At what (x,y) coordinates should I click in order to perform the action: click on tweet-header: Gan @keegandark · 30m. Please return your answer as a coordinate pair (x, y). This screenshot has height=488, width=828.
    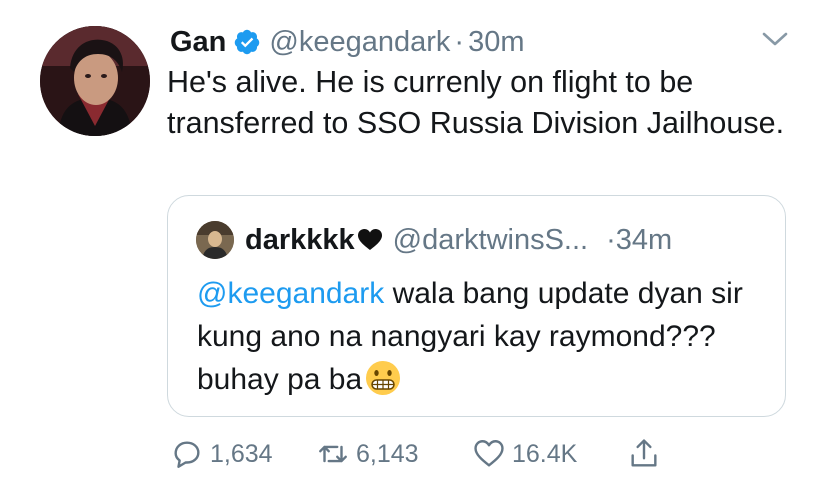
    Looking at the image, I should click on (347, 42).